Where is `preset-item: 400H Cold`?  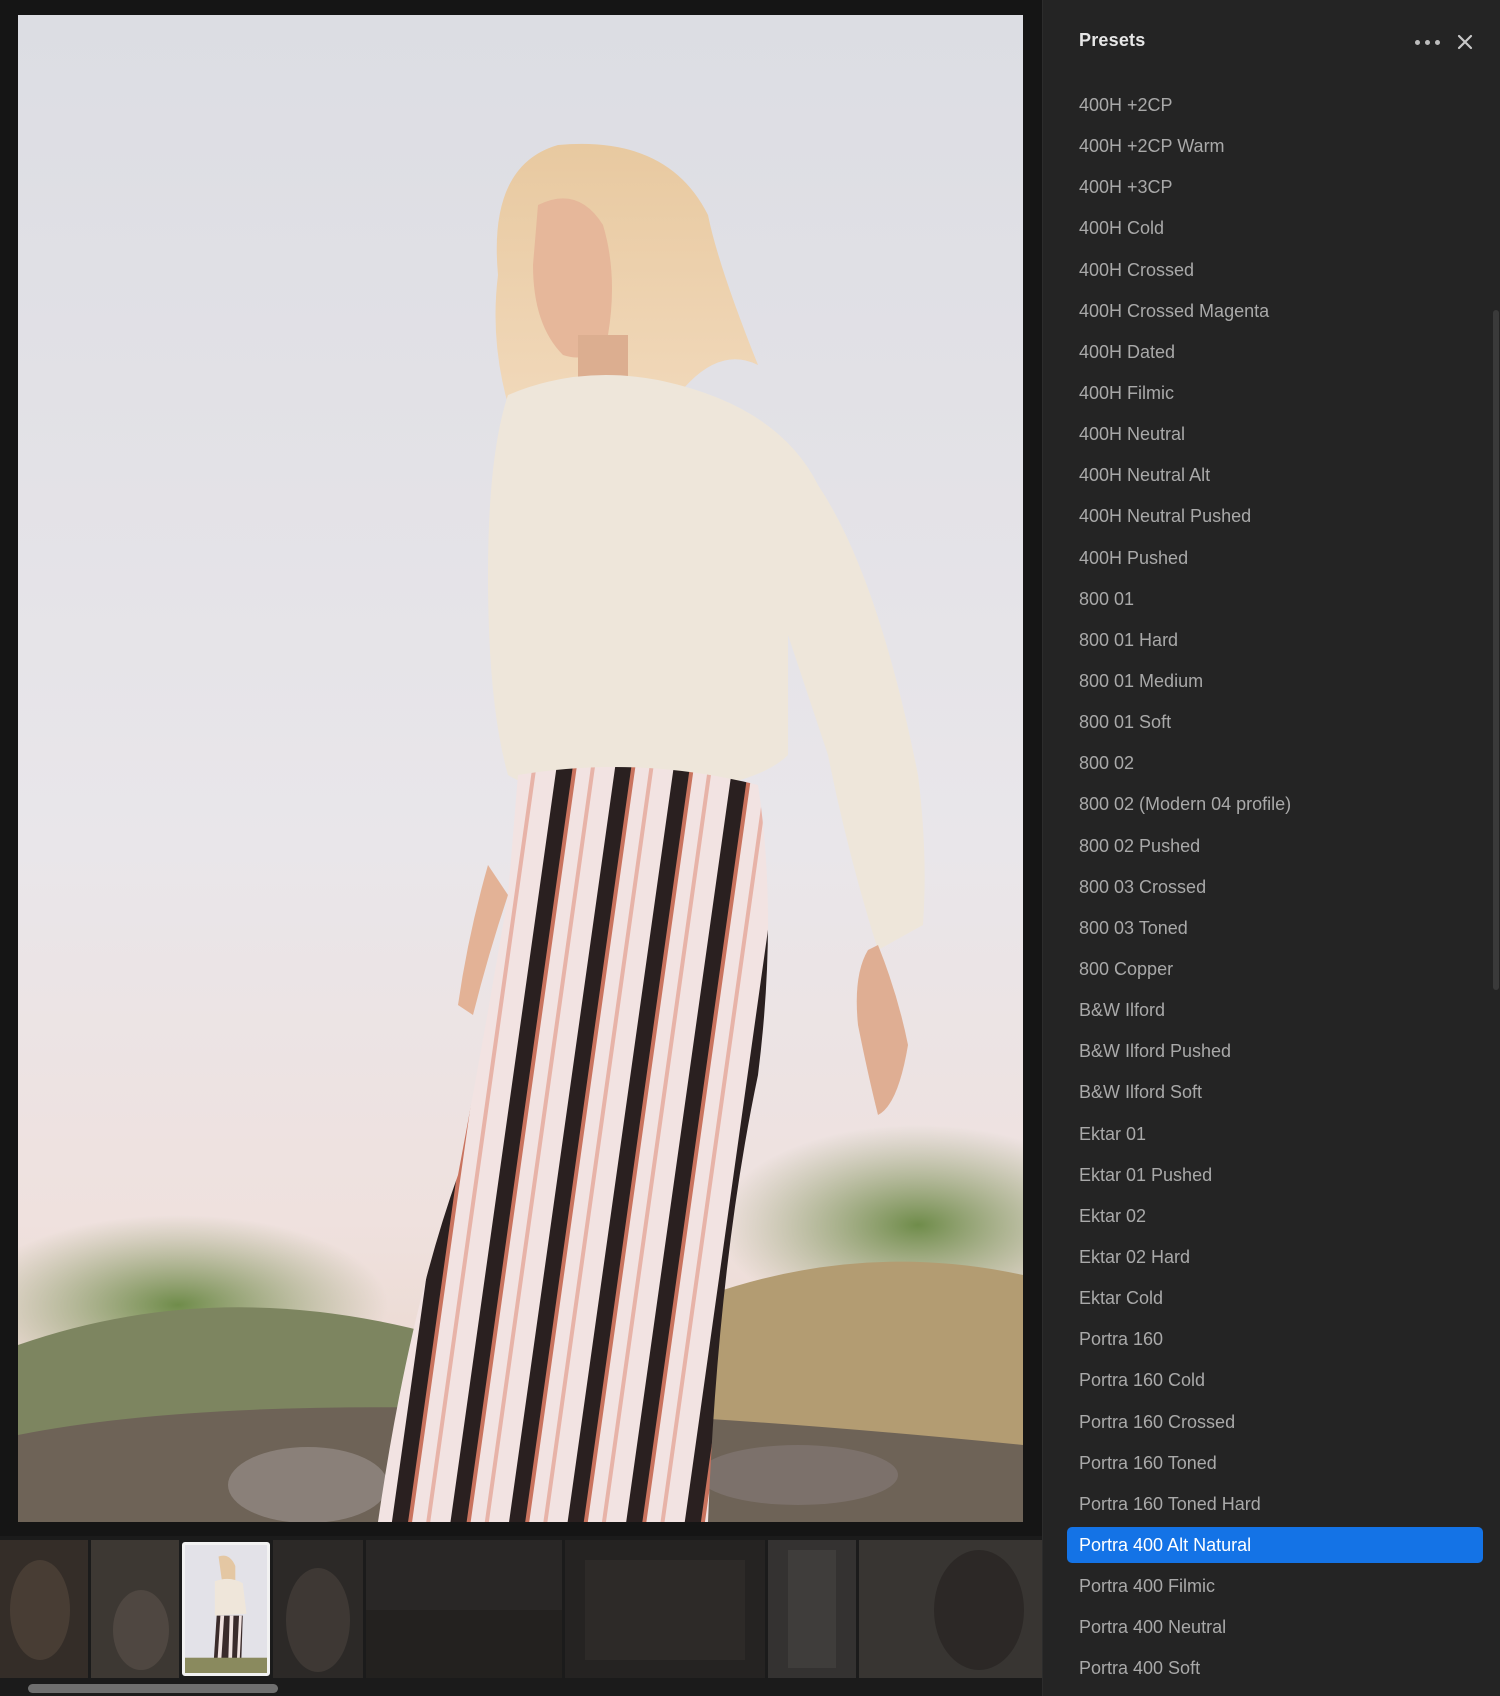
preset-item: 400H Cold is located at coordinates (1275, 228).